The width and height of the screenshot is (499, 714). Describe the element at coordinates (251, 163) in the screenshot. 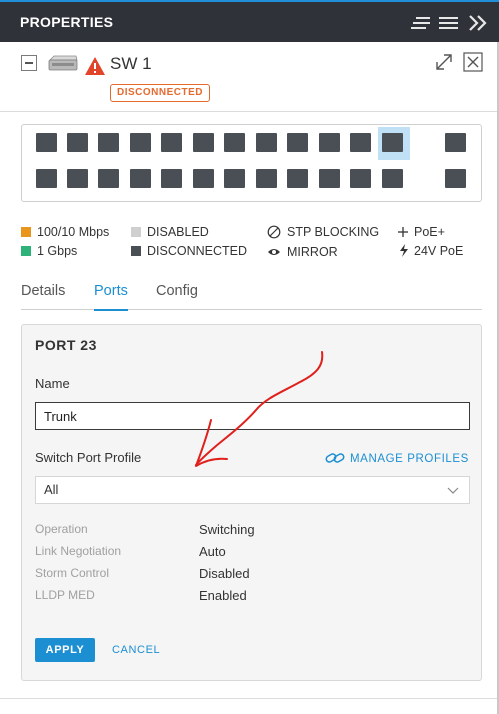

I see `port-grid` at that location.